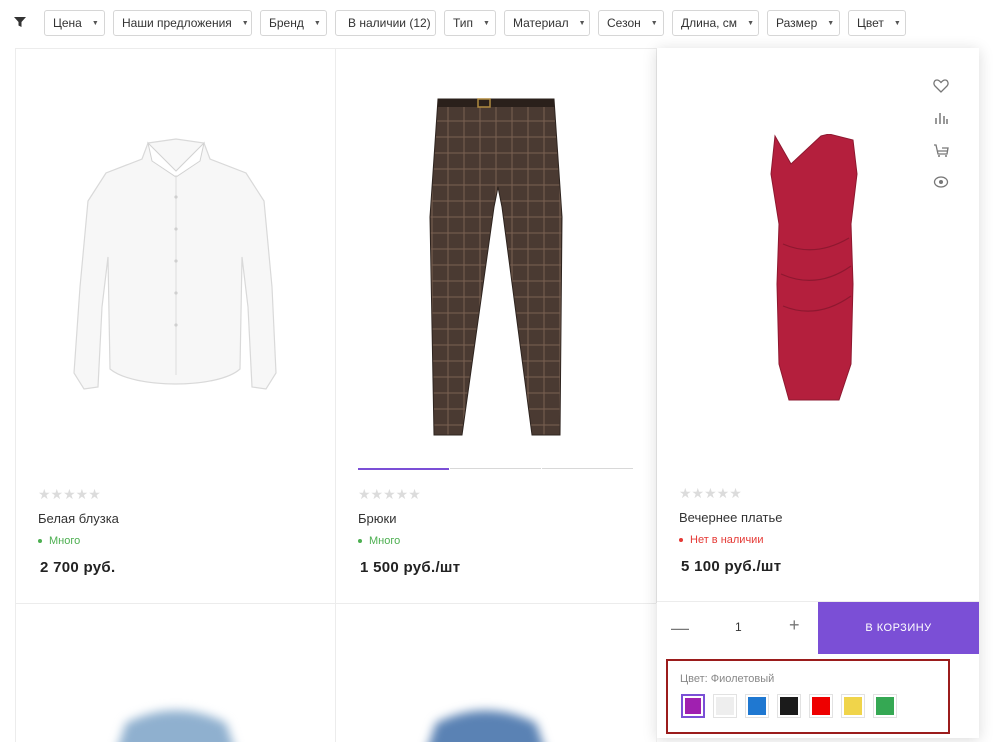  What do you see at coordinates (470, 23) in the screenshot?
I see `filter-type: Тип ▼` at bounding box center [470, 23].